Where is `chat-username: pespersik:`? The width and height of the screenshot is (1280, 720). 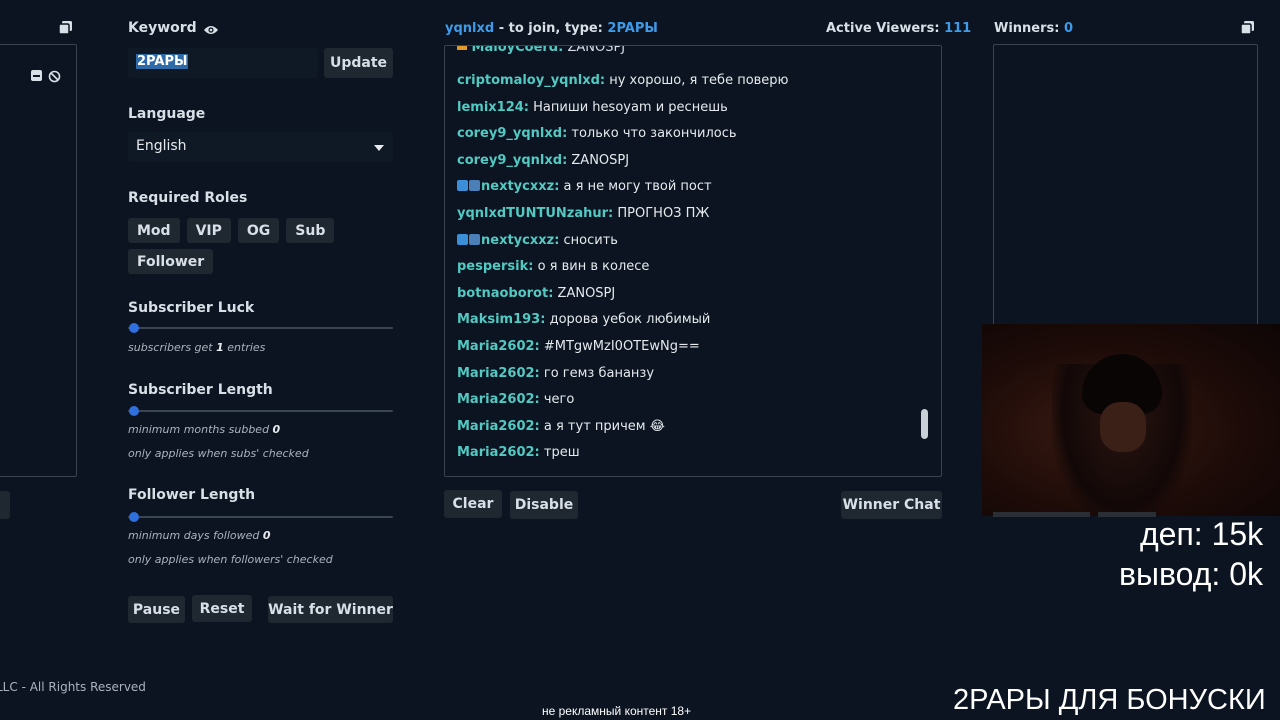
chat-username: pespersik: is located at coordinates (495, 266).